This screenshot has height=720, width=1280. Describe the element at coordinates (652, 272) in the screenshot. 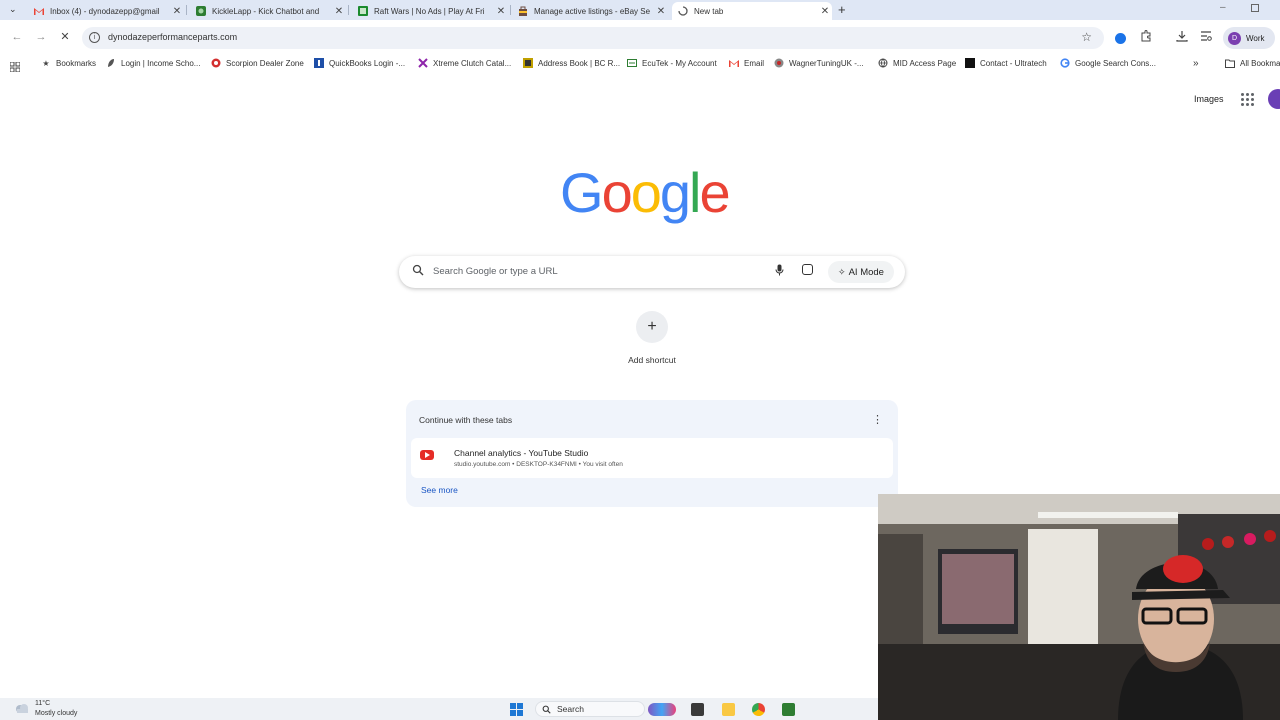

I see `search-box: Search Google or type a URL ✧ AI Mode` at that location.